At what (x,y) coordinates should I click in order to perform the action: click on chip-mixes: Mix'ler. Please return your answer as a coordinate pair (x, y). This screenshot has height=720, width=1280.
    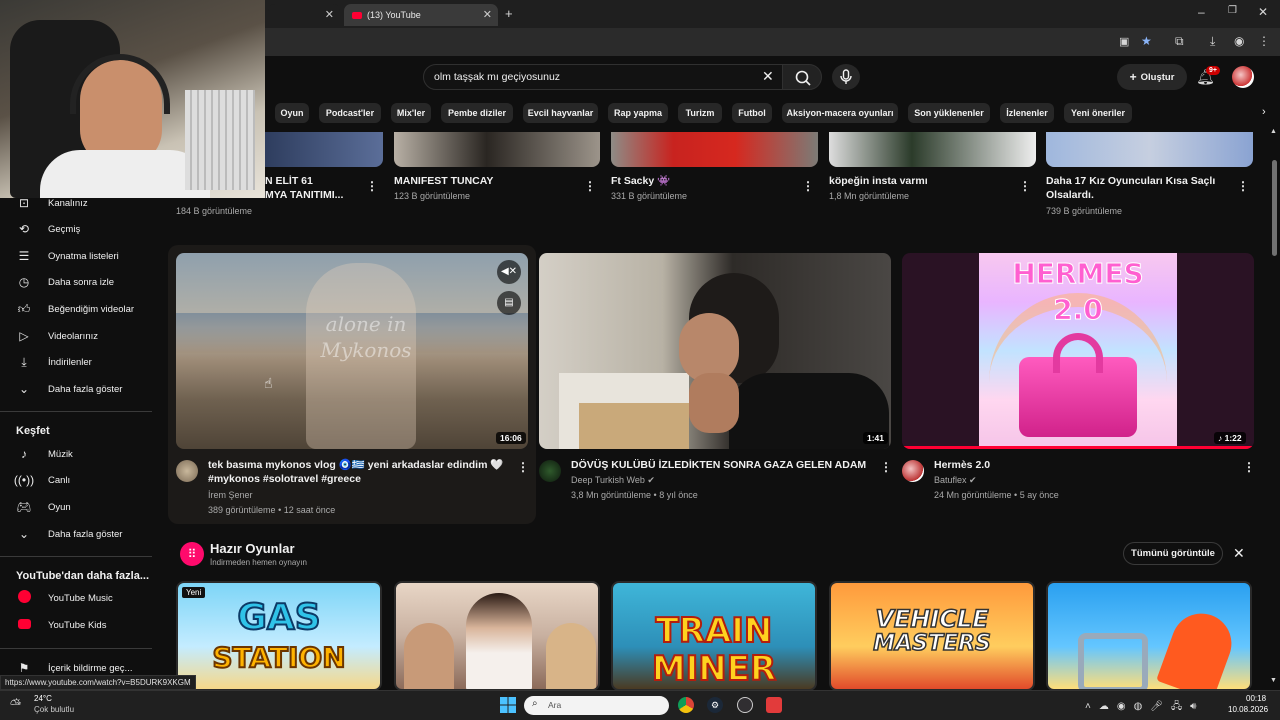
    Looking at the image, I should click on (411, 113).